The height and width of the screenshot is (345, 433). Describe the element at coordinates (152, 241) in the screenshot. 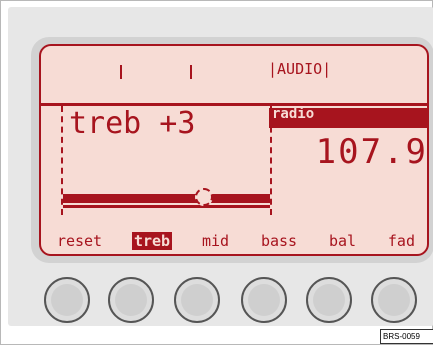

I see `function-treb: treb` at that location.